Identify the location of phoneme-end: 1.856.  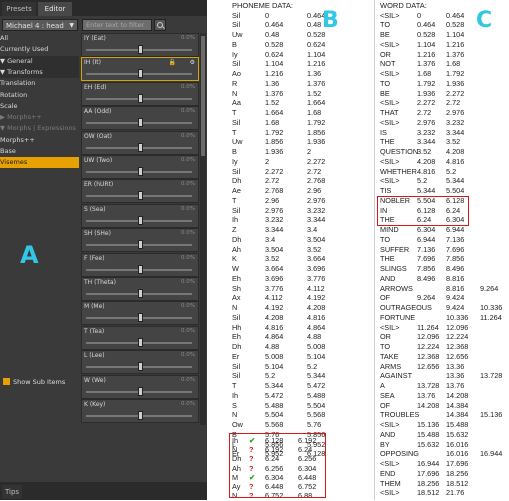
(316, 132).